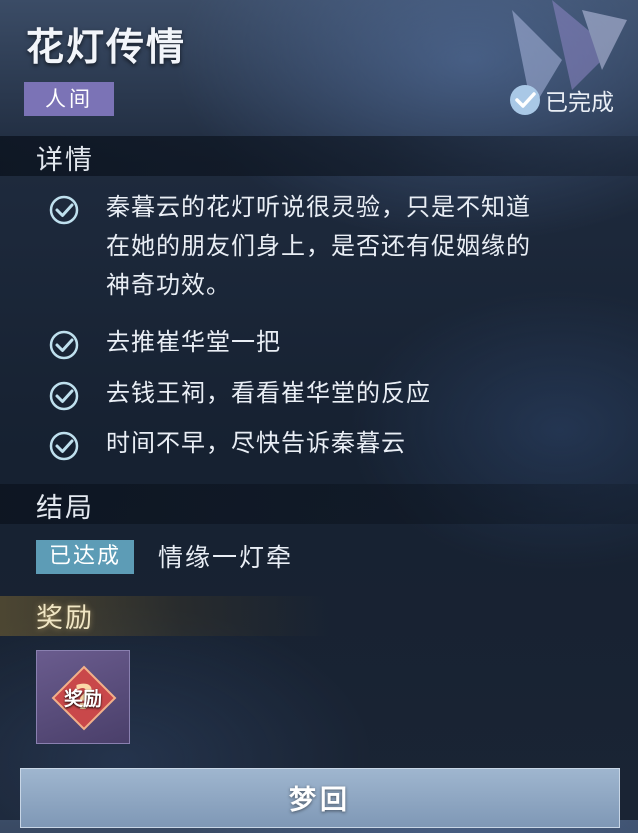 The image size is (638, 833). I want to click on task-item: 去钱王祠，看看崔华堂的反应, so click(333, 398).